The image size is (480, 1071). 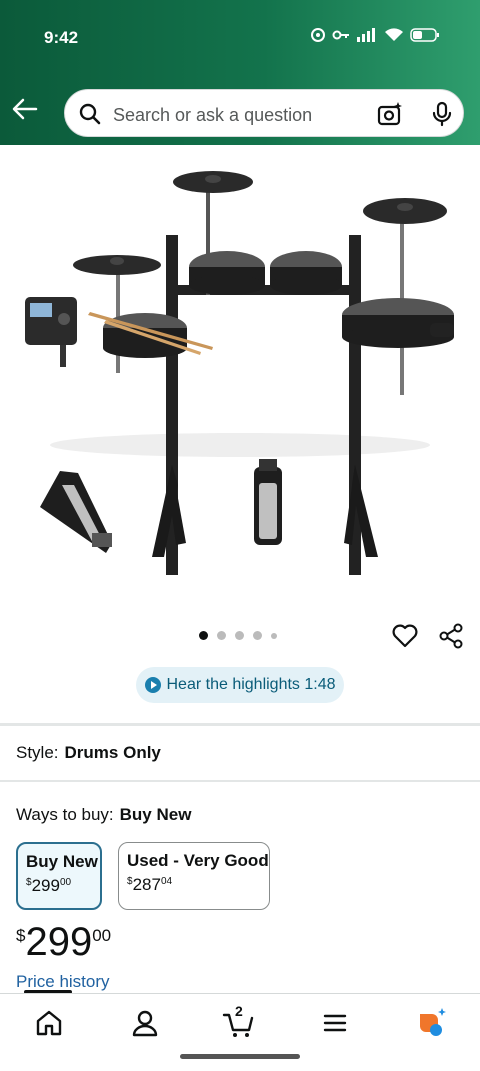 What do you see at coordinates (318, 35) in the screenshot?
I see `sync-icon` at bounding box center [318, 35].